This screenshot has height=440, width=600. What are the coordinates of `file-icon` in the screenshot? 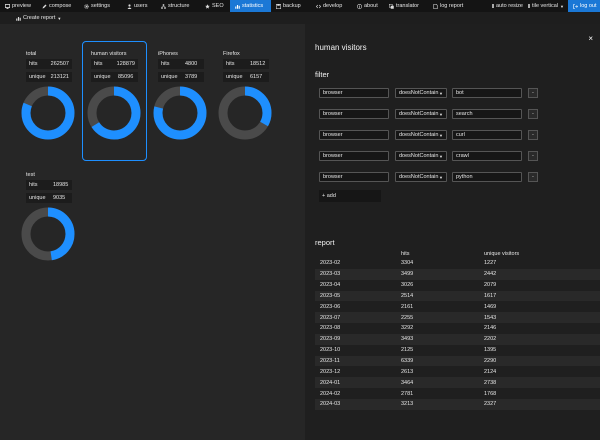 It's located at (435, 6).